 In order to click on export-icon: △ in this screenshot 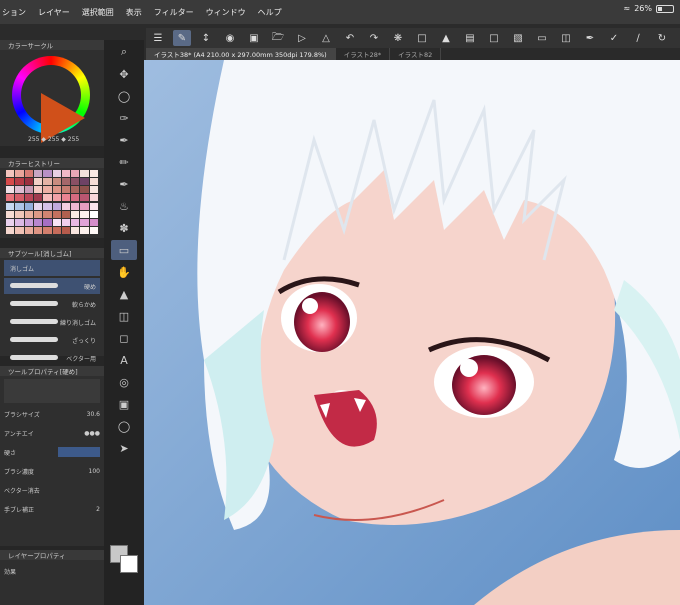, I will do `click(326, 38)`.